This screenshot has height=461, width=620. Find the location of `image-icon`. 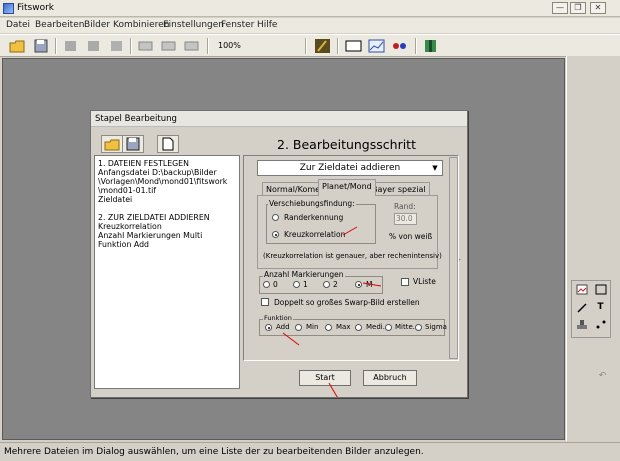

image-icon is located at coordinates (581, 290).